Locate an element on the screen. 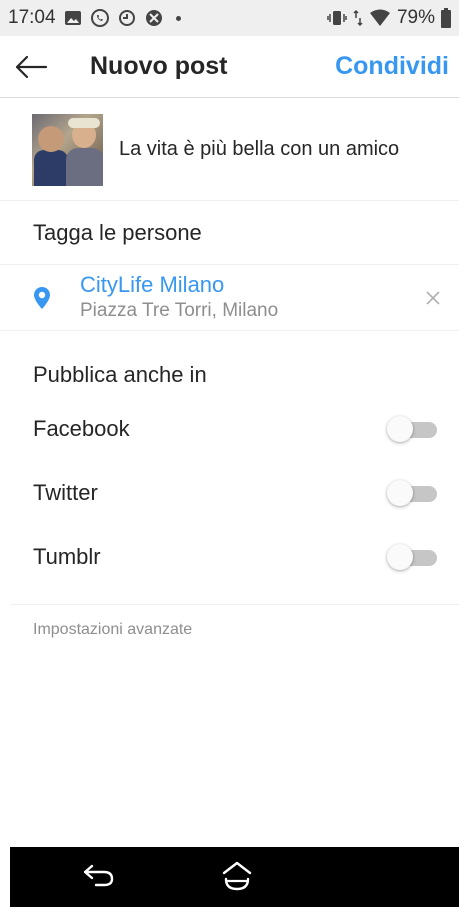  close-icon is located at coordinates (433, 297).